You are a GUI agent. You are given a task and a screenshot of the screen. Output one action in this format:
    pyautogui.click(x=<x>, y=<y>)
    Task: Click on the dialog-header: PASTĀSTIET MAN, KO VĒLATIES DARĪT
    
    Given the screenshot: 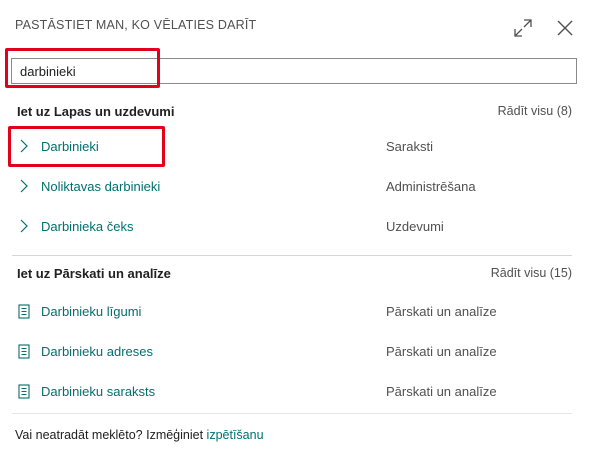 What is the action you would take?
    pyautogui.click(x=297, y=28)
    